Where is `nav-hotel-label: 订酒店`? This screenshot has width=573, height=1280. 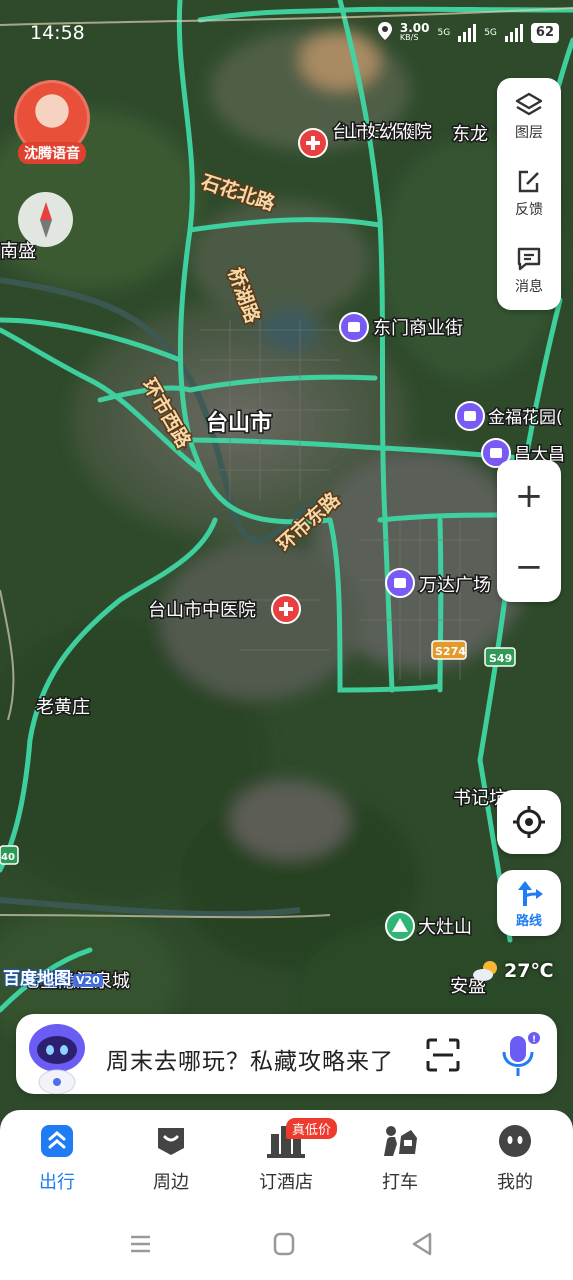 nav-hotel-label: 订酒店 is located at coordinates (286, 1182).